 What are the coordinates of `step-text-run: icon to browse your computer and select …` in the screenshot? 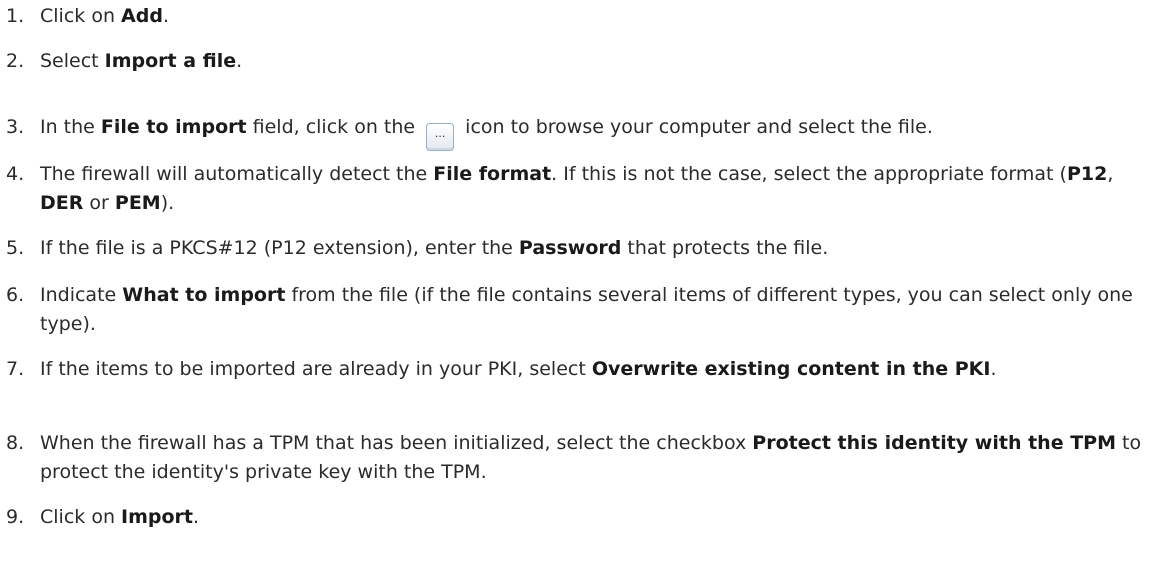 It's located at (696, 127).